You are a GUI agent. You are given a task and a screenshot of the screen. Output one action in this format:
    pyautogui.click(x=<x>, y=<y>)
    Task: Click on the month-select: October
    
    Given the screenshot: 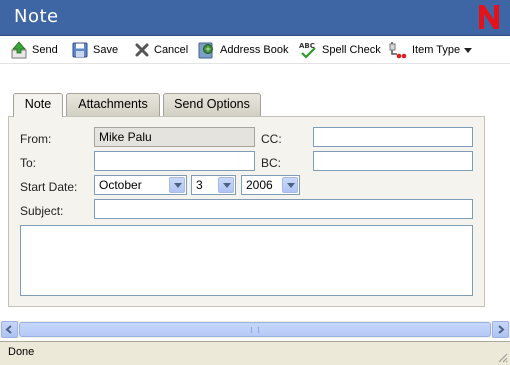 What is the action you would take?
    pyautogui.click(x=140, y=185)
    